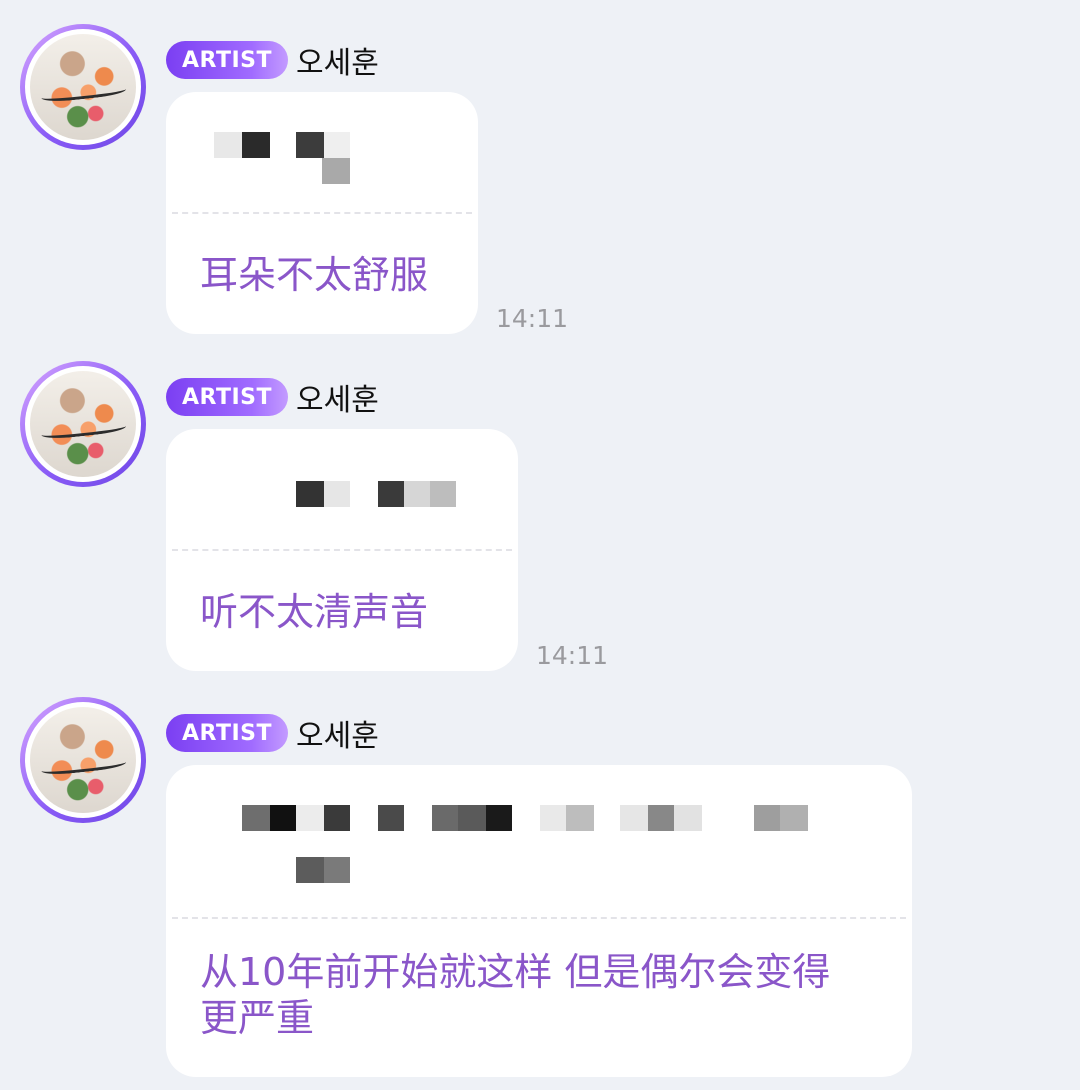 This screenshot has height=1090, width=1080. I want to click on translated-text: 从10年前开始就这样 但是偶尔会变得 更严重, so click(515, 995).